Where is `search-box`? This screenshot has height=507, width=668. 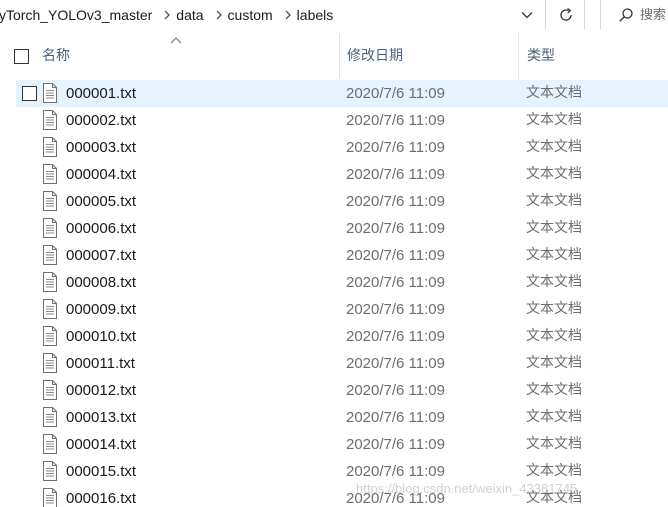 search-box is located at coordinates (634, 15).